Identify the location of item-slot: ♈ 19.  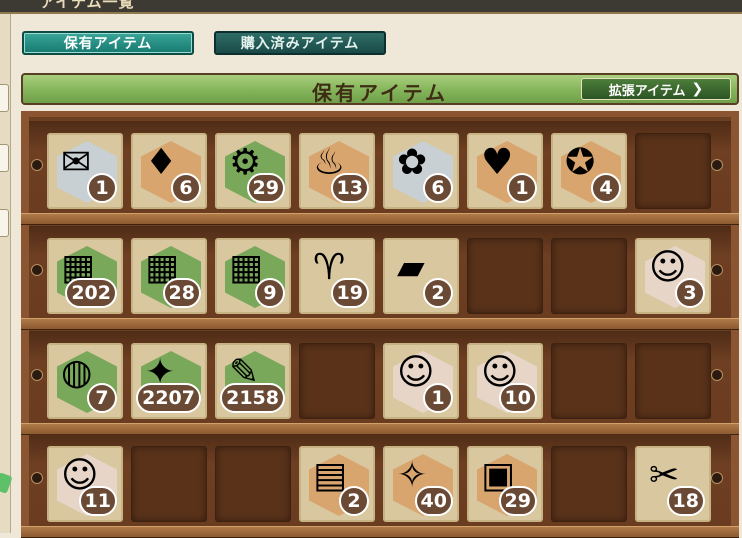
(337, 276).